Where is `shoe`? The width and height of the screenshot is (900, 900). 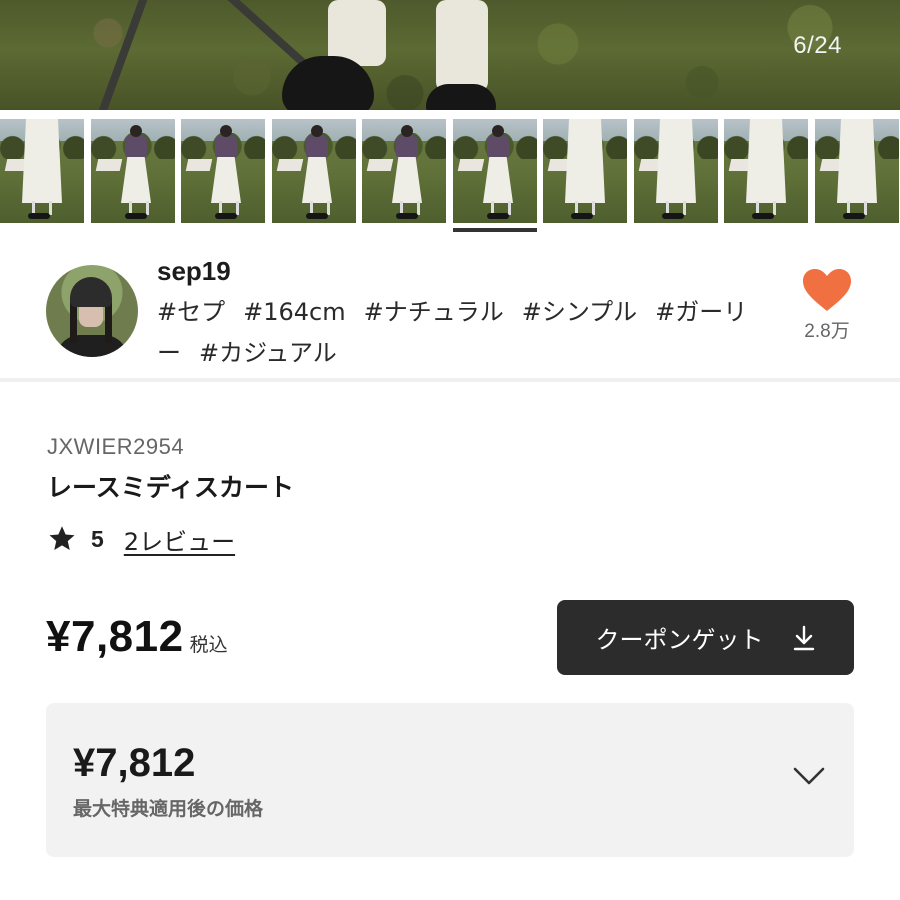
shoe is located at coordinates (461, 97).